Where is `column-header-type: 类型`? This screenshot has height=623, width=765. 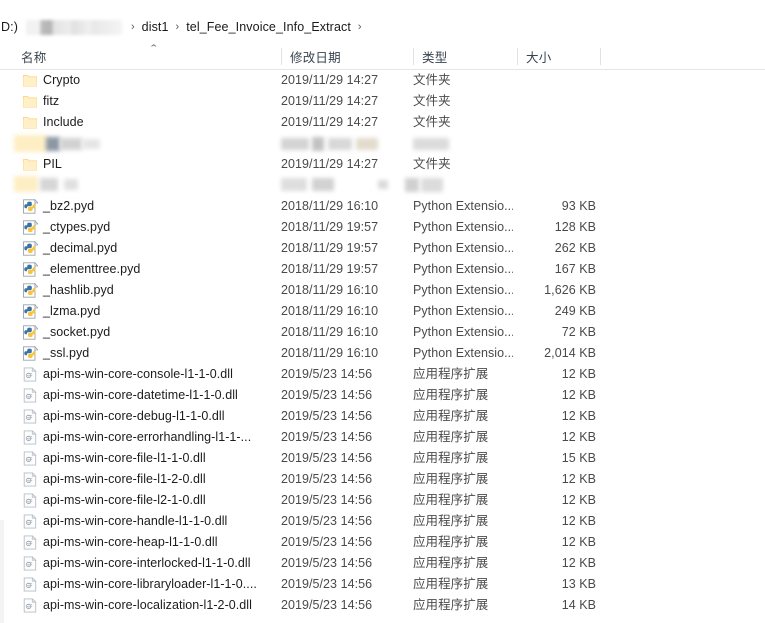 column-header-type: 类型 is located at coordinates (465, 56).